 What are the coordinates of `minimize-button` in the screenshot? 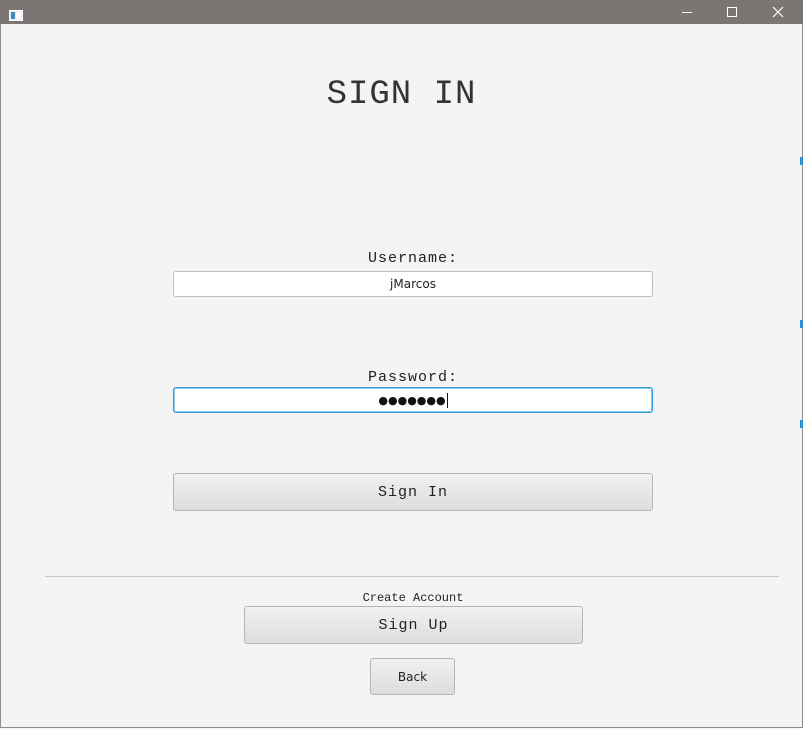 It's located at (687, 12).